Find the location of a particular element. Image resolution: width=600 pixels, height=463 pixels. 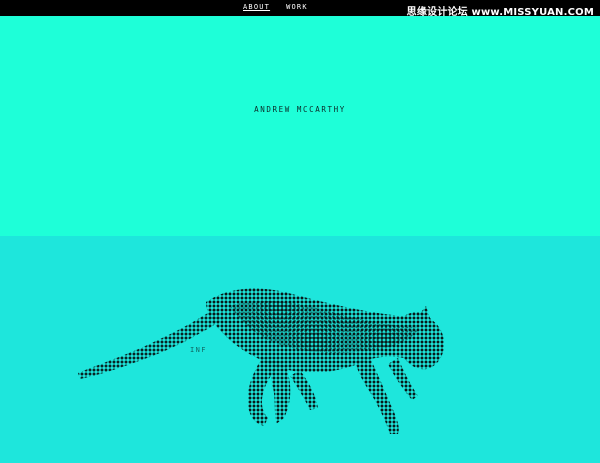

nav-work-link: WORK is located at coordinates (297, 7).